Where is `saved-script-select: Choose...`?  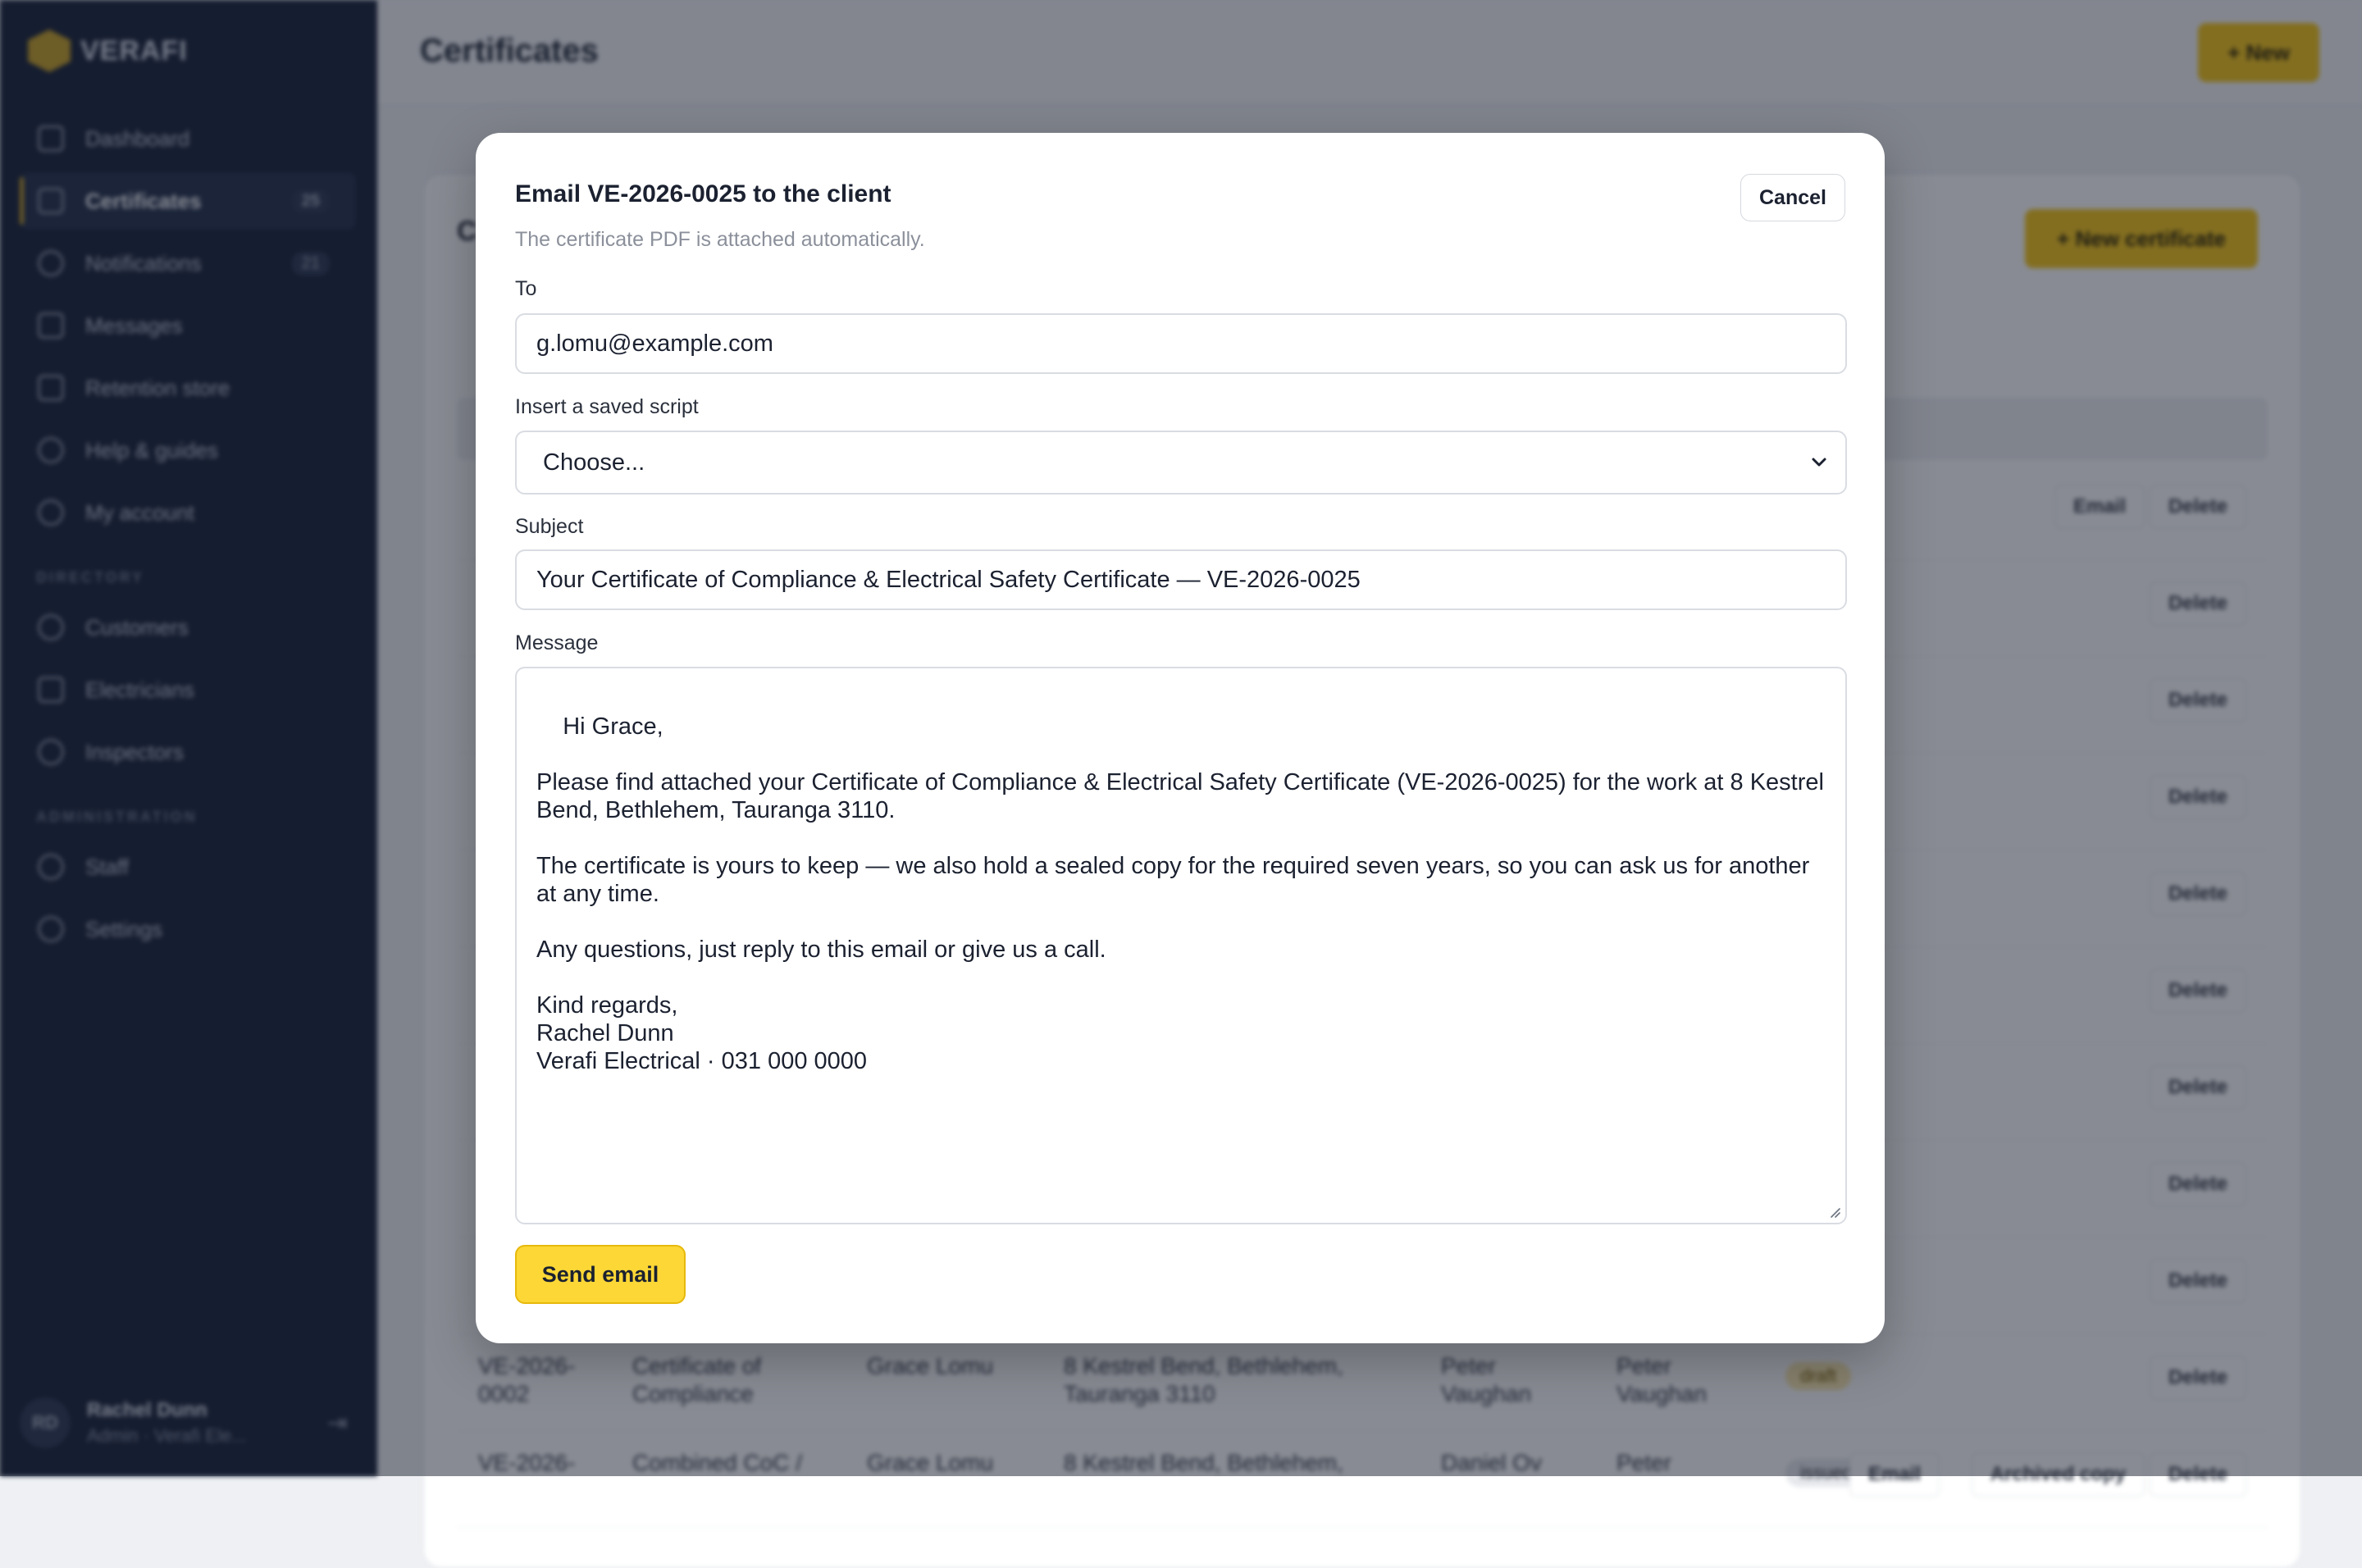 saved-script-select: Choose... is located at coordinates (1181, 463).